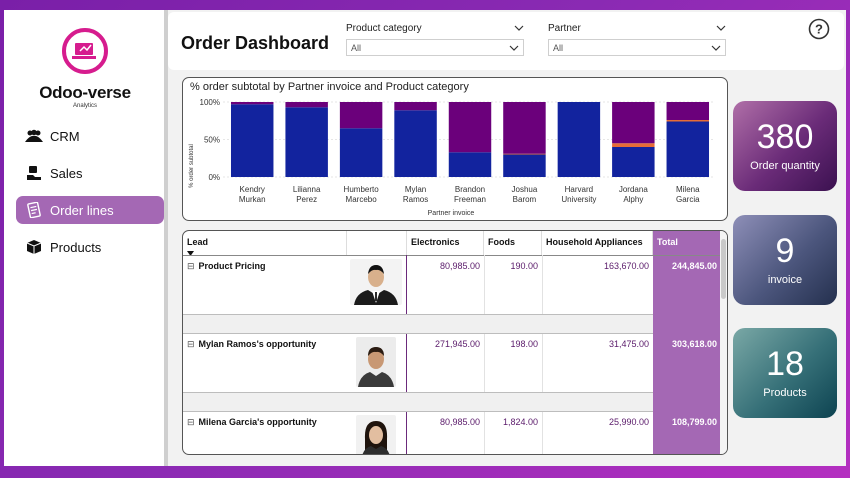  I want to click on x-tick-label: Garcia, so click(688, 199).